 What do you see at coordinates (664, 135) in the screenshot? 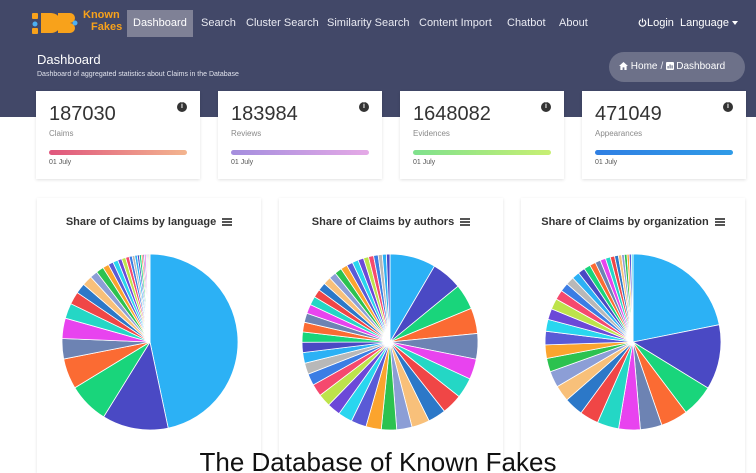
I see `stat-card-appearances: 471049 Appearances i 01 July` at bounding box center [664, 135].